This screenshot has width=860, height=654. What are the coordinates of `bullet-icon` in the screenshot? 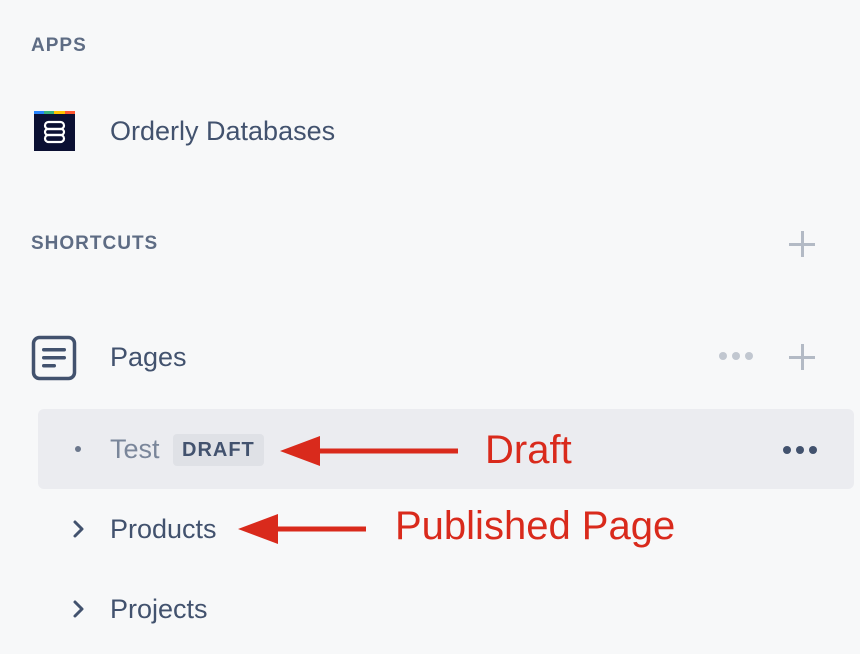 It's located at (78, 449).